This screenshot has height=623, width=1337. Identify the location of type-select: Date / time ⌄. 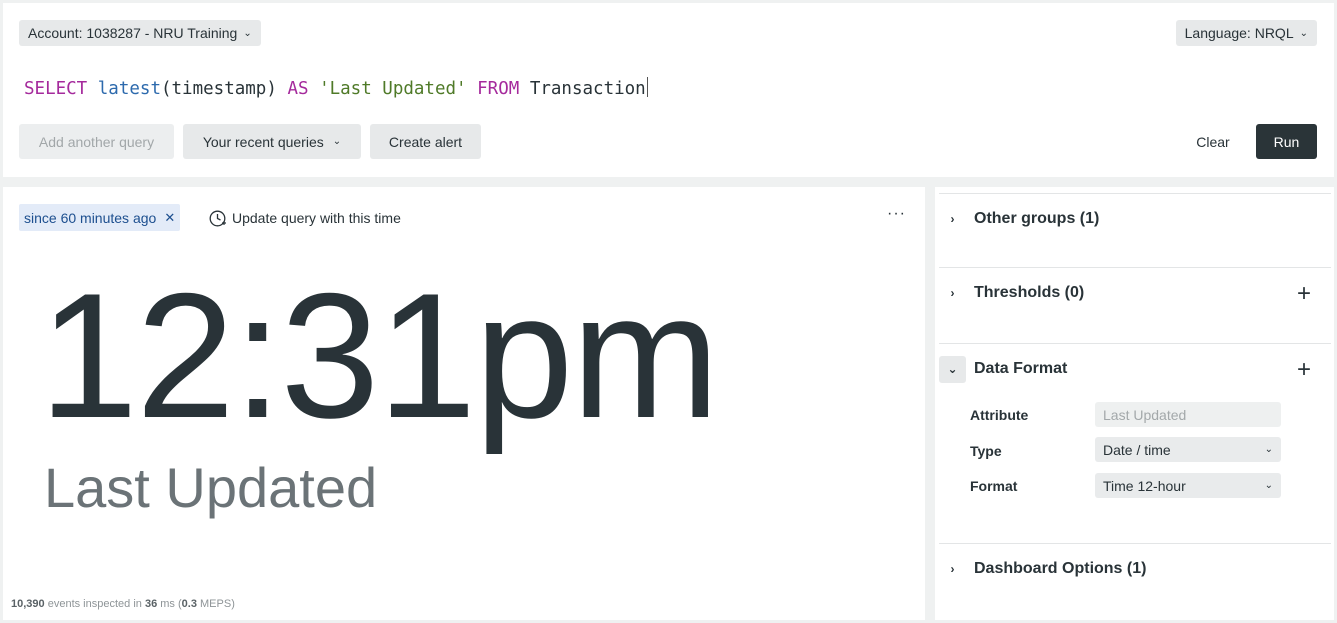
(1188, 449).